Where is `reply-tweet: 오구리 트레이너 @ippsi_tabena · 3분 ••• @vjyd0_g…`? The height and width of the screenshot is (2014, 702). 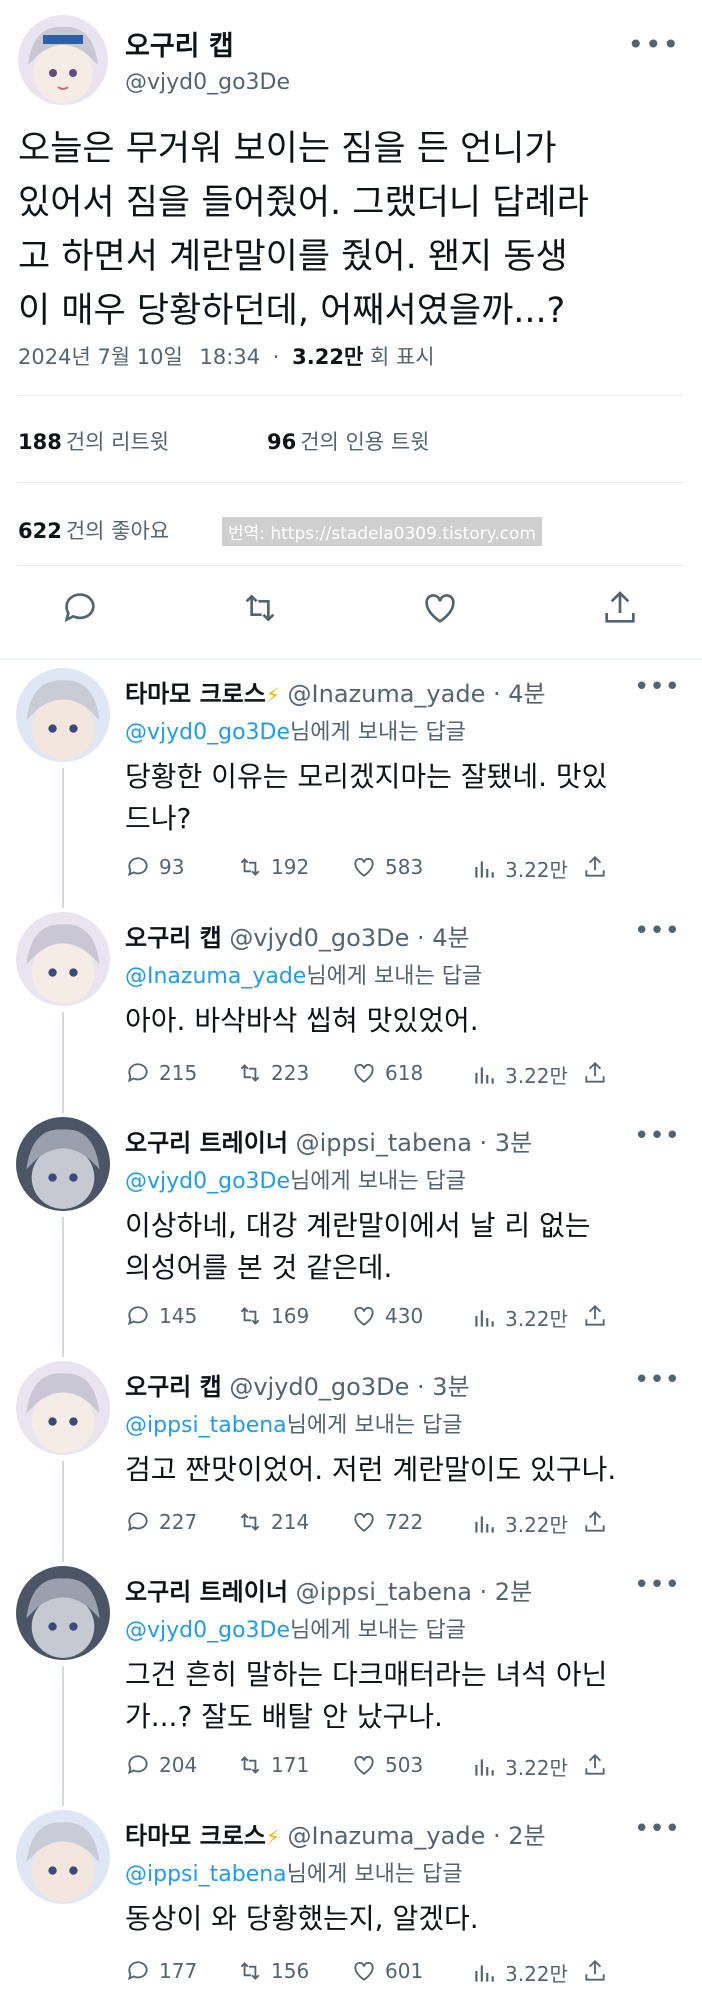
reply-tweet: 오구리 트레이너 @ippsi_tabena · 3분 ••• @vjyd0_g… is located at coordinates (351, 1239).